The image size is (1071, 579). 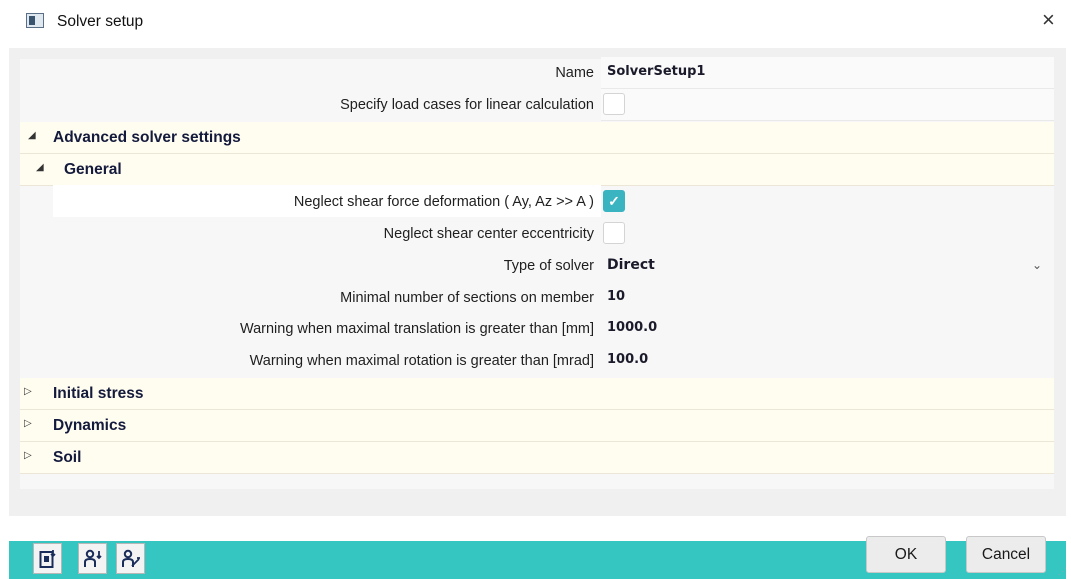 I want to click on user-settings-icon, so click(x=131, y=558).